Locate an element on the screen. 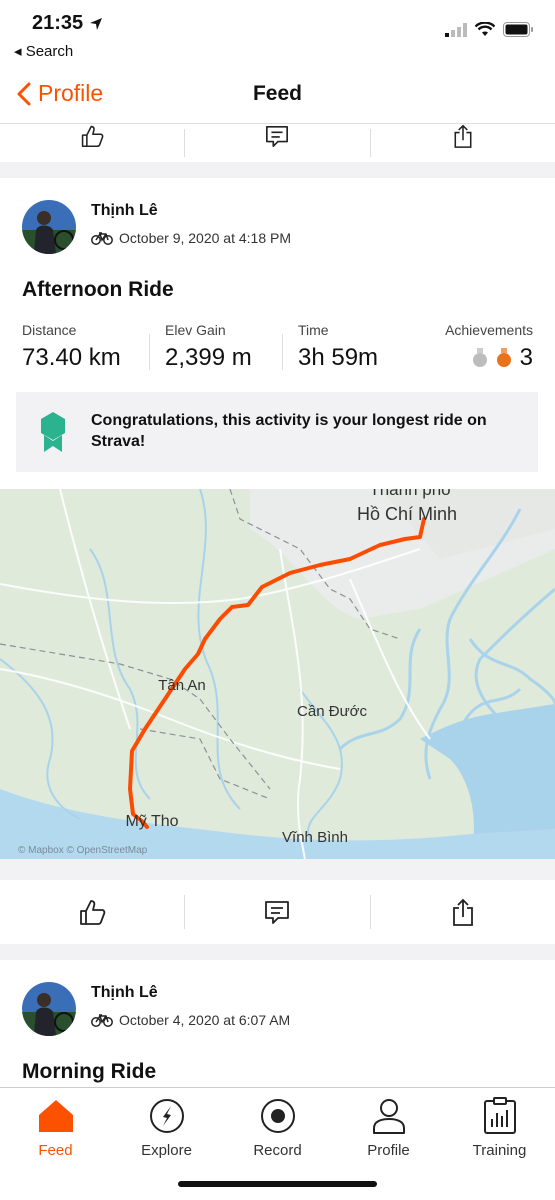 The width and height of the screenshot is (555, 1200). tab-record: Record is located at coordinates (277, 1126).